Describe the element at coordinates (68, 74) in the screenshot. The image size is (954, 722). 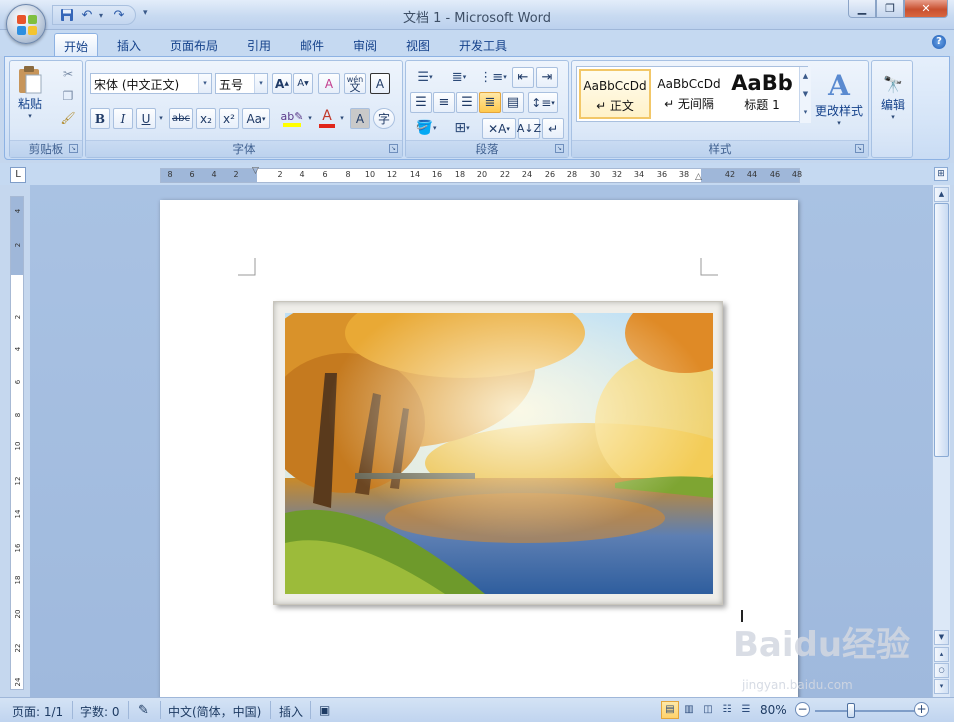
I see `cut-icon: ✂` at that location.